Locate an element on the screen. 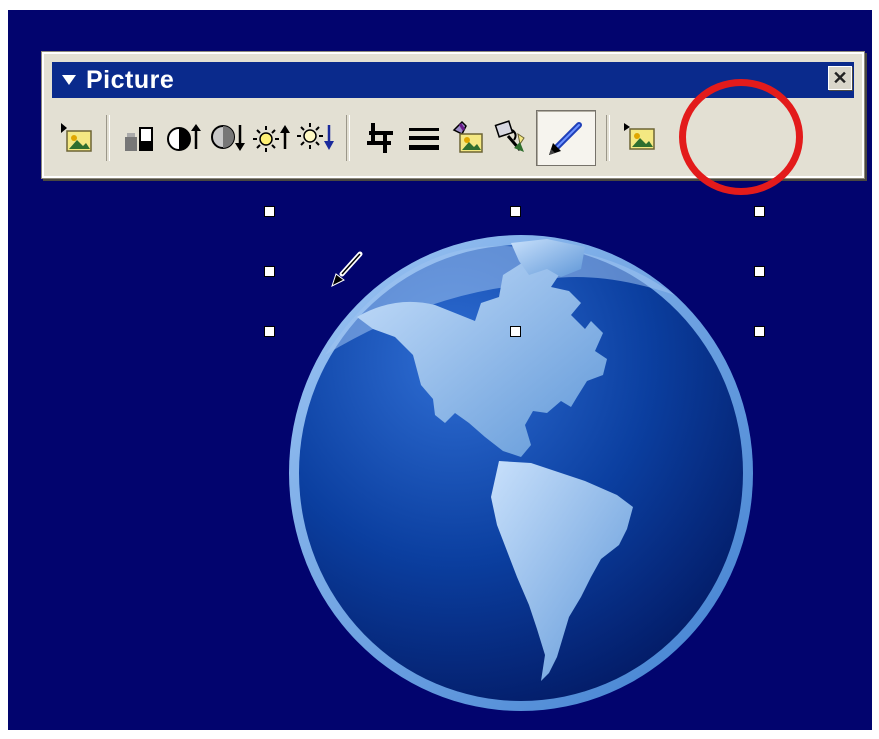 The image size is (879, 739). pencil-cursor-icon is located at coordinates (347, 269).